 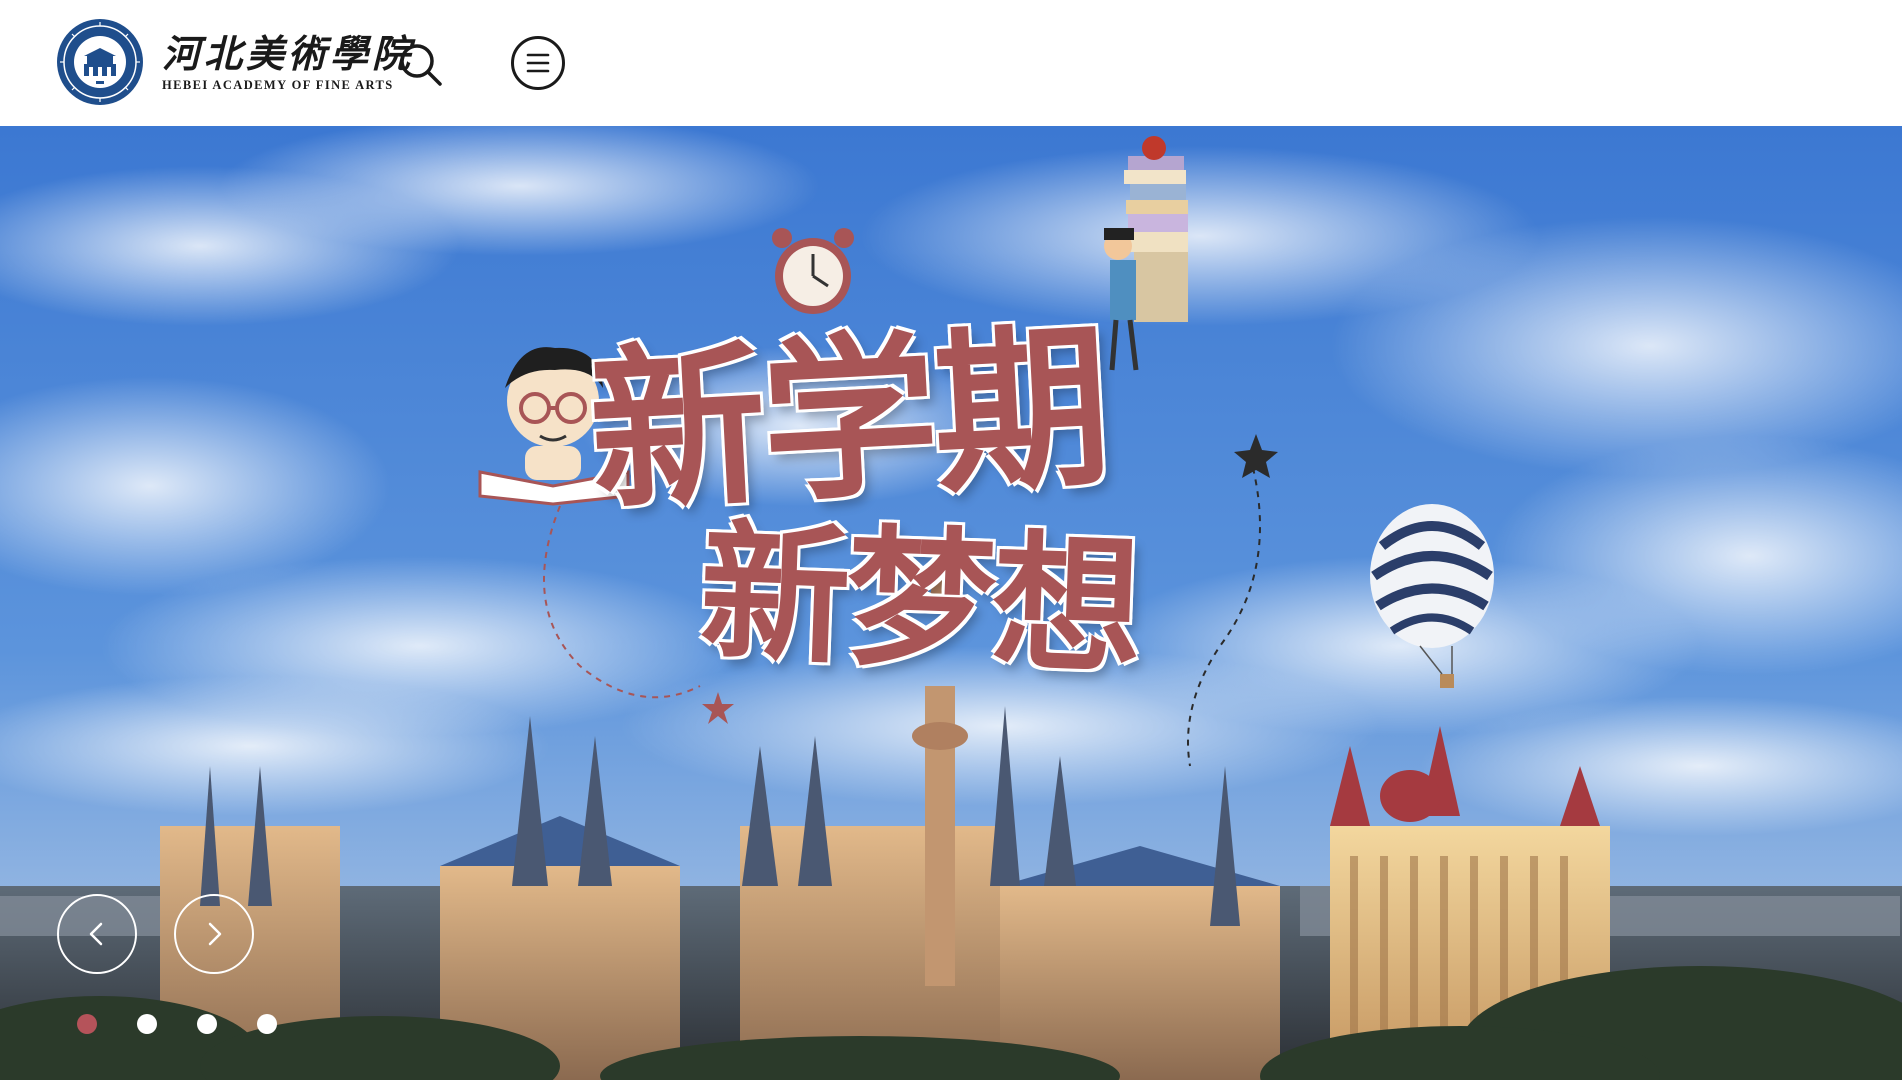 I want to click on site-logo: 河北美術學院 HEBEI ACADEMY OF FINE ARTS, so click(x=235, y=62).